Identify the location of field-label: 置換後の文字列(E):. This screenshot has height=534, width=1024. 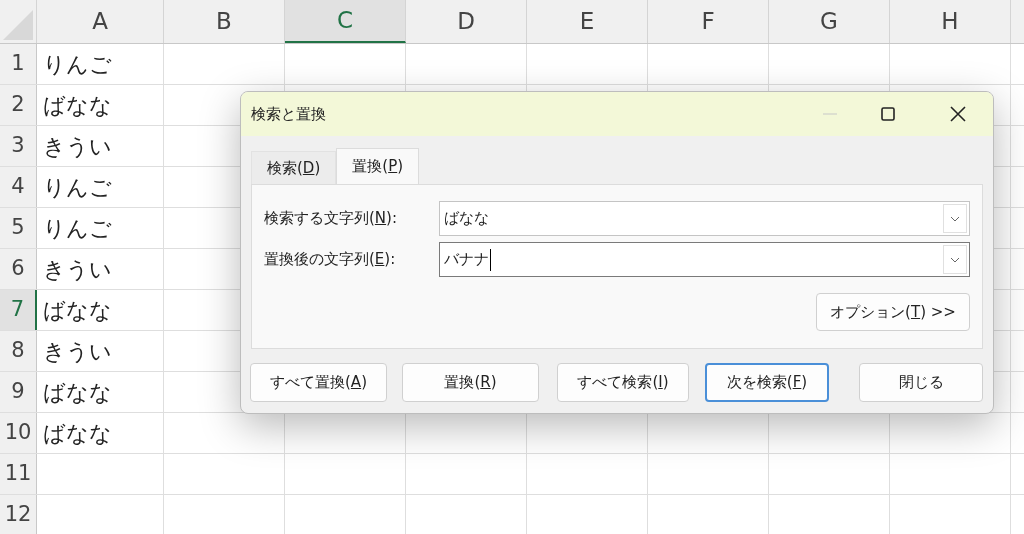
(330, 260).